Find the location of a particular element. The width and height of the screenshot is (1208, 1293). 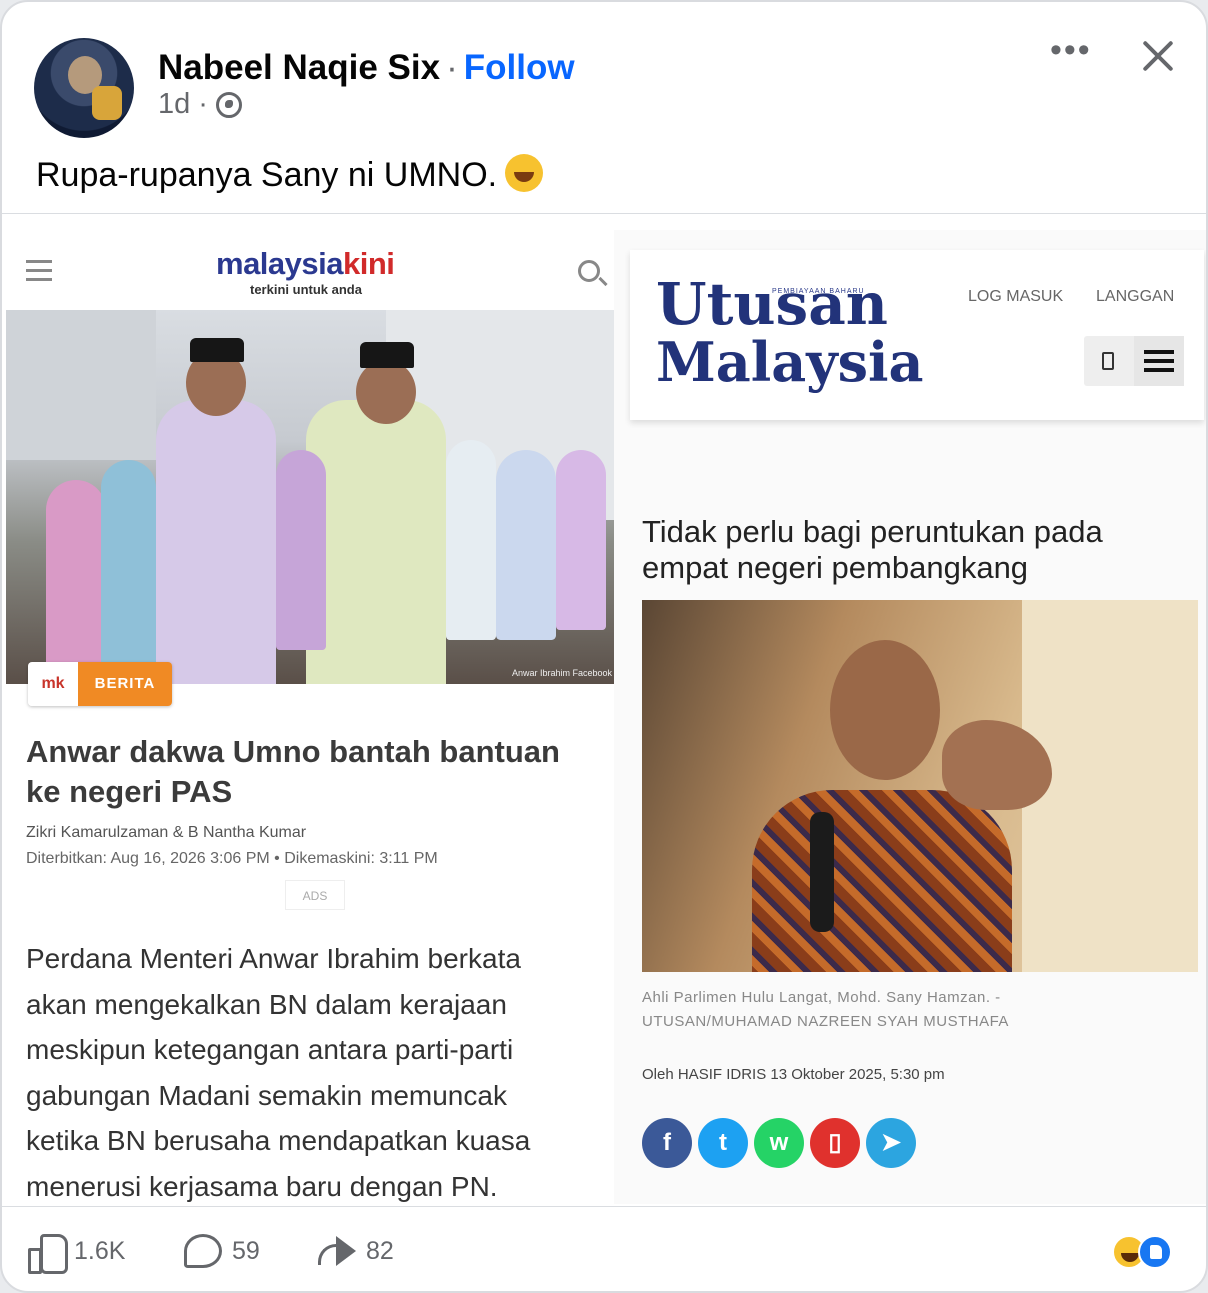

mobile-share-icon: ▯ is located at coordinates (835, 1143).